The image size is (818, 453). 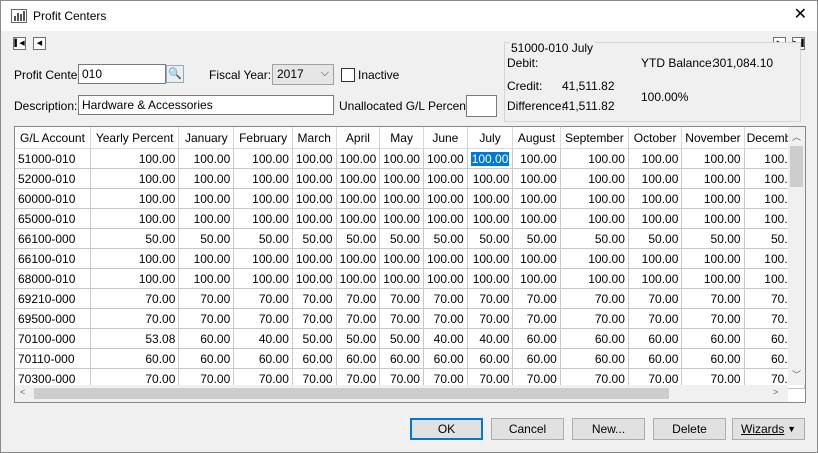 I want to click on column-header: March, so click(x=314, y=138).